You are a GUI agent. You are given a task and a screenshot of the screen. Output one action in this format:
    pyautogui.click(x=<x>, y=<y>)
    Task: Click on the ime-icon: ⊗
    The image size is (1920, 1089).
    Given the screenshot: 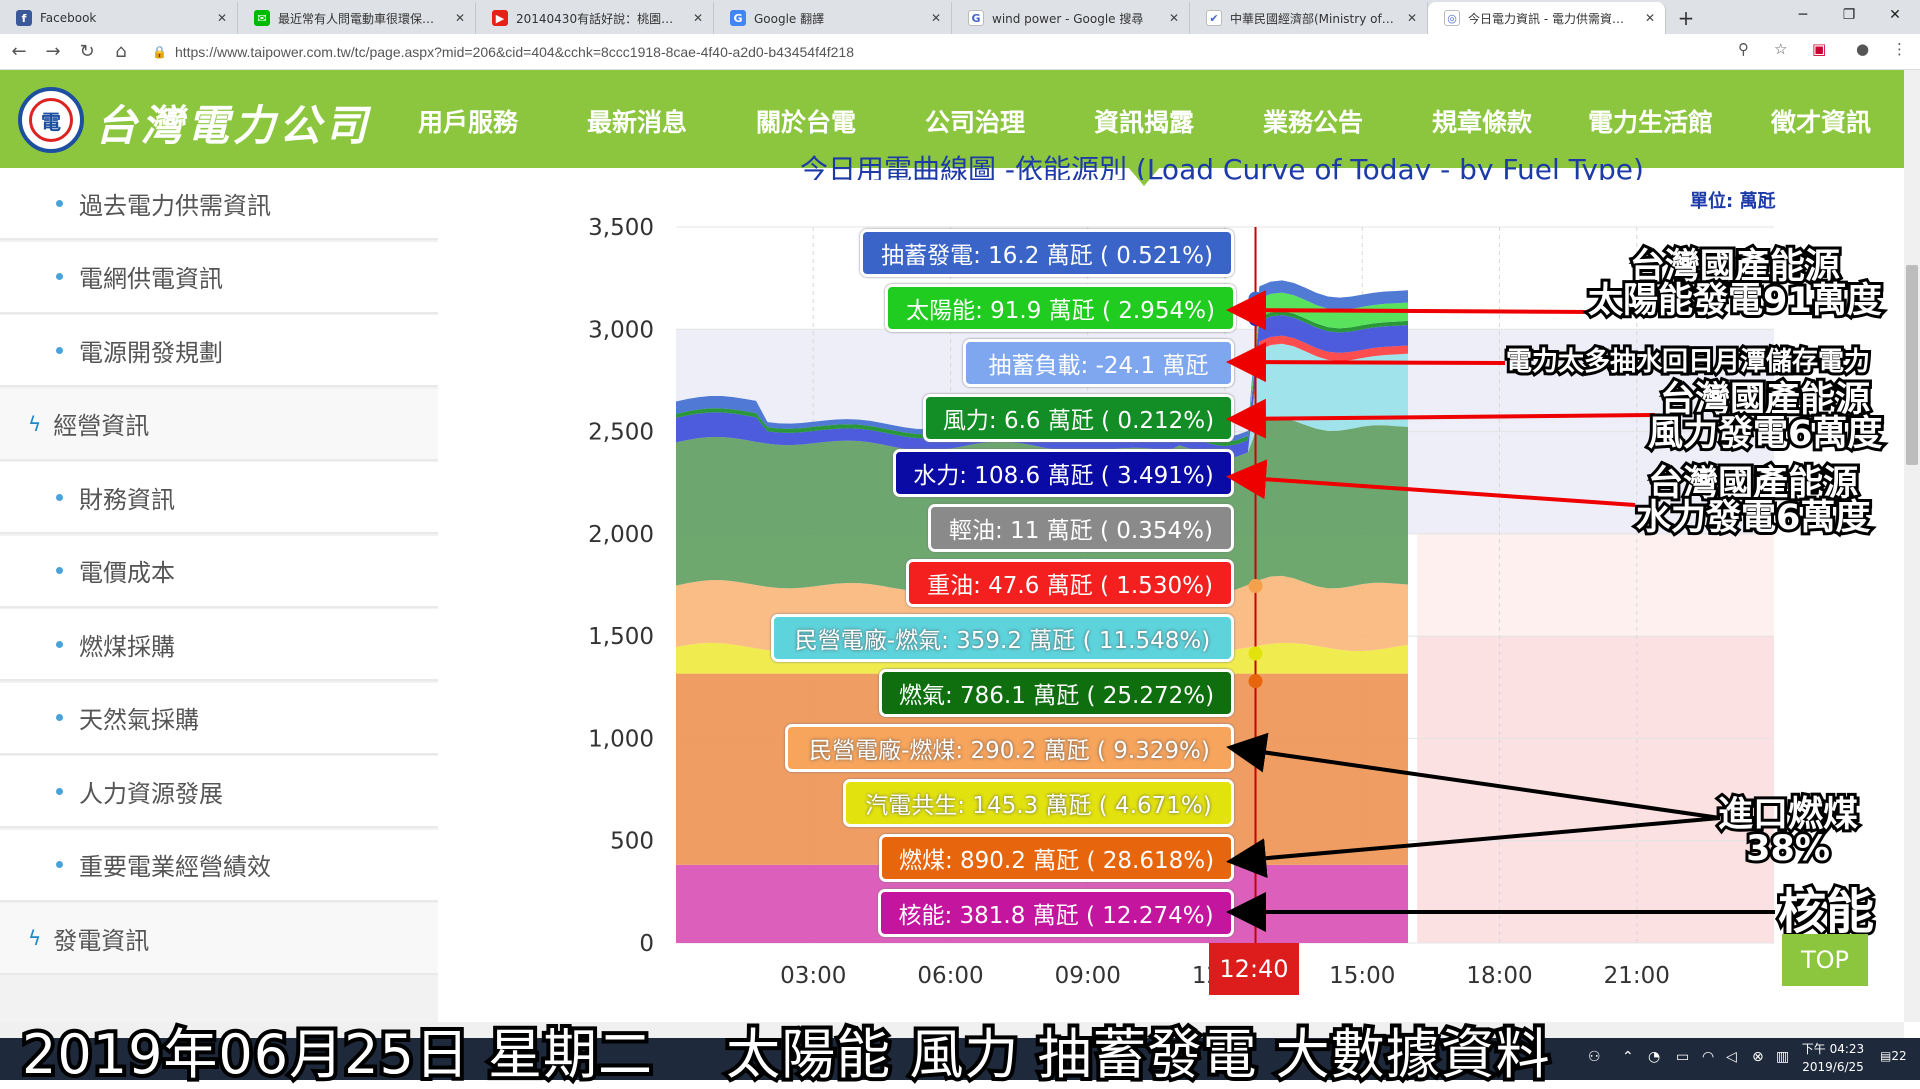 What is the action you would take?
    pyautogui.click(x=1758, y=1057)
    